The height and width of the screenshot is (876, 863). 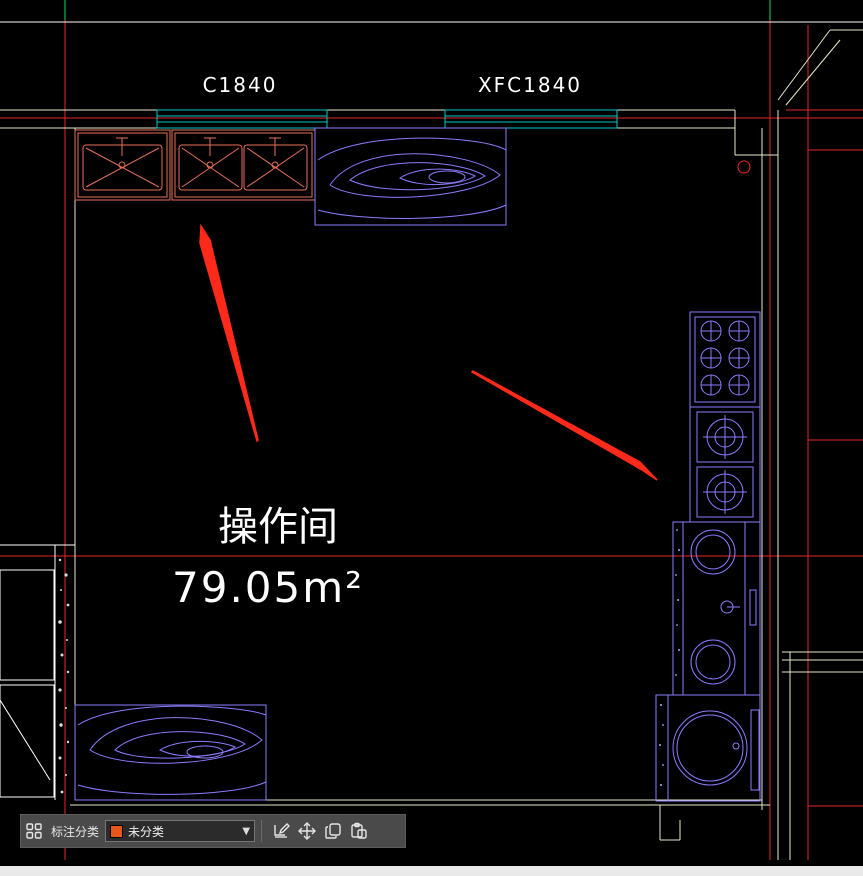 I want to click on wok-burner-pair, so click(x=725, y=464).